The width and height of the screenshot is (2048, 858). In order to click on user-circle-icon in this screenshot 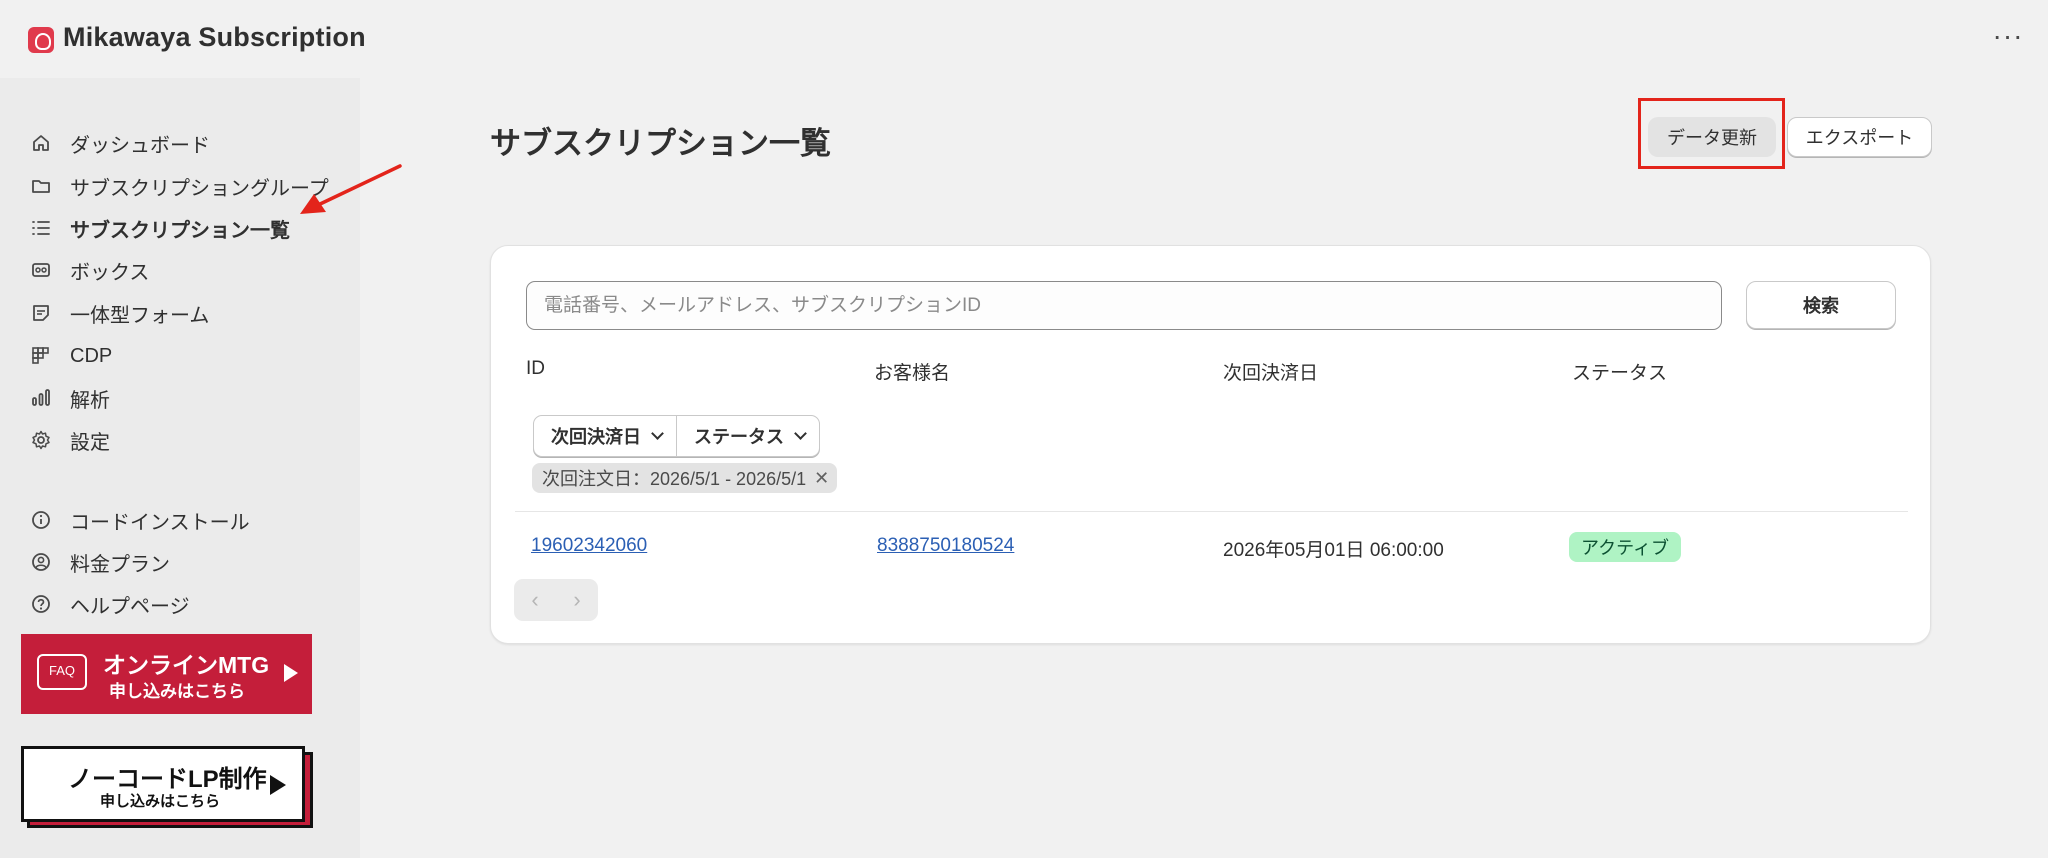, I will do `click(41, 562)`.